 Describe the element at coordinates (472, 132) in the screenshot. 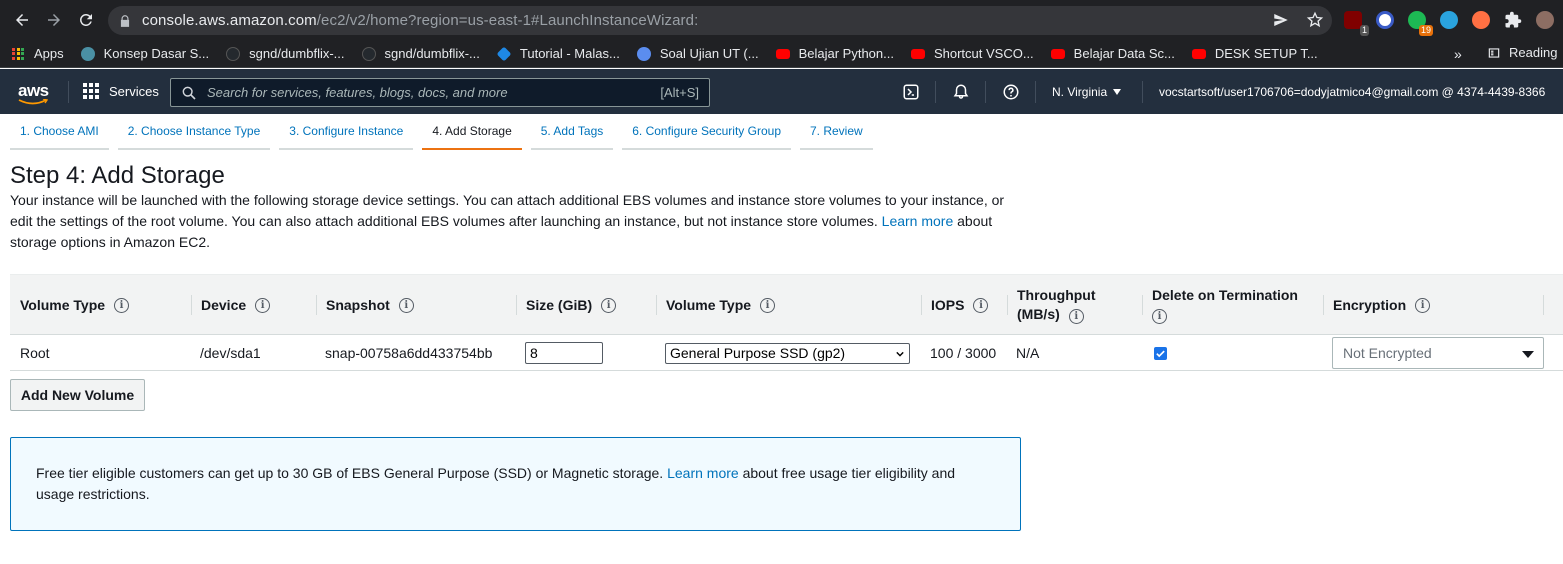

I see `tab-add-storage: 4. Add Storage` at that location.